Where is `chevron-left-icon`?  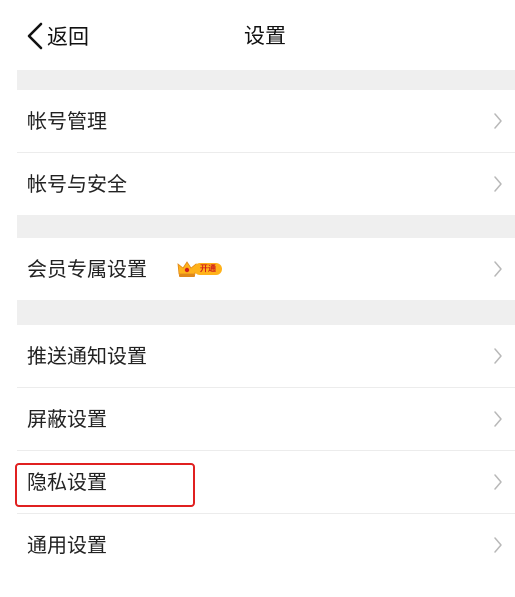
chevron-left-icon is located at coordinates (35, 36).